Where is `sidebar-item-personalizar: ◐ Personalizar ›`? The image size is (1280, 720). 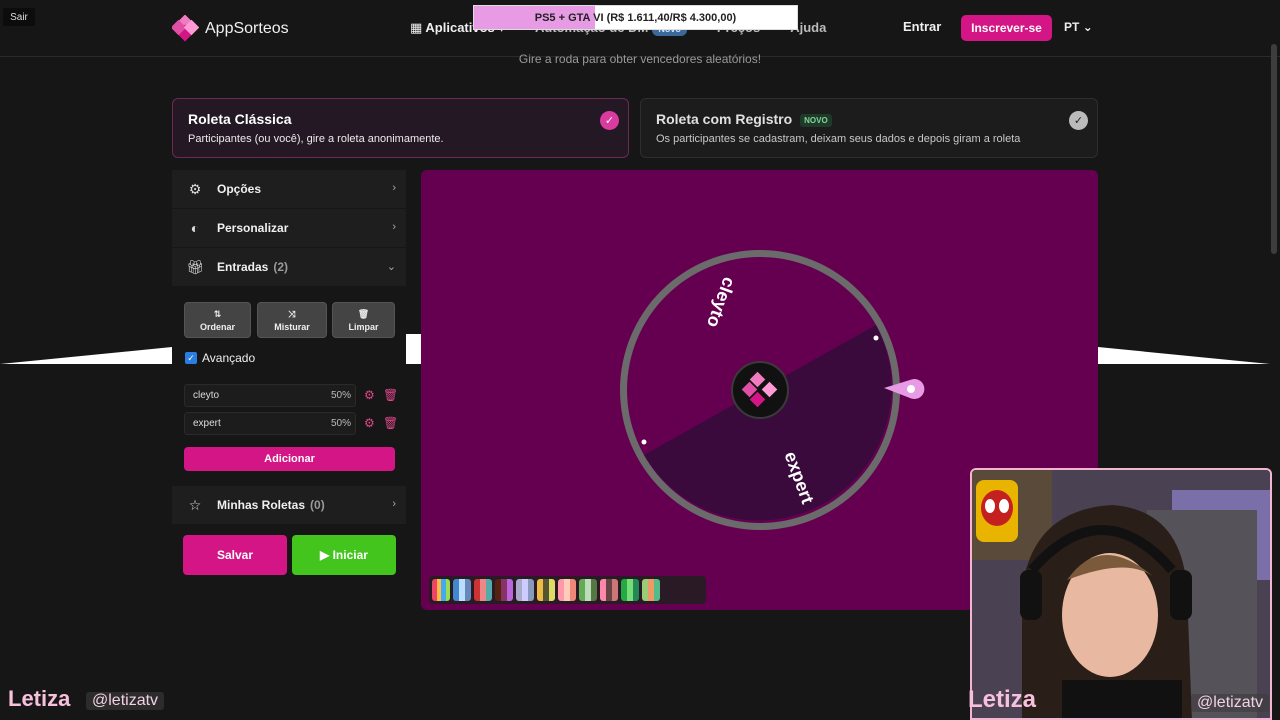 sidebar-item-personalizar: ◐ Personalizar › is located at coordinates (289, 228).